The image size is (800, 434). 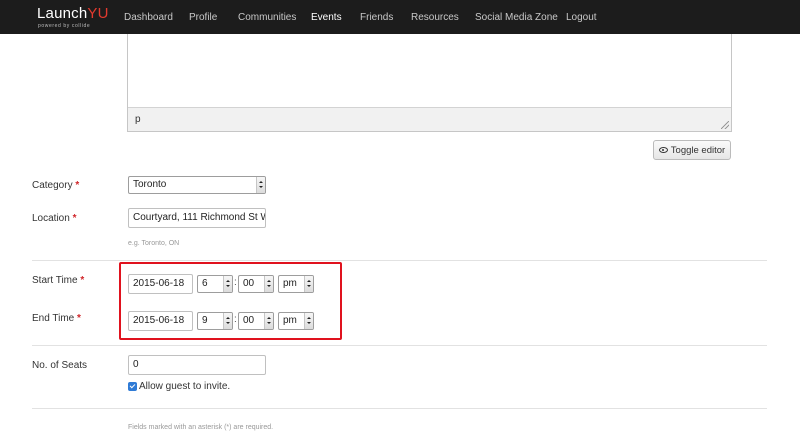 What do you see at coordinates (663, 150) in the screenshot?
I see `eye-icon` at bounding box center [663, 150].